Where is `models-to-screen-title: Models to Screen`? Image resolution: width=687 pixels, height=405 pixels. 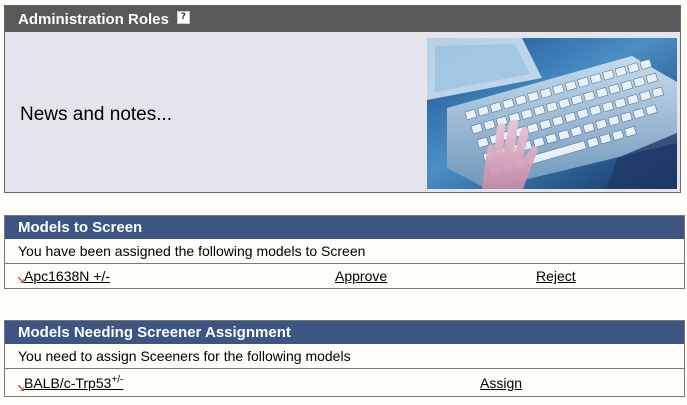
models-to-screen-title: Models to Screen is located at coordinates (80, 227).